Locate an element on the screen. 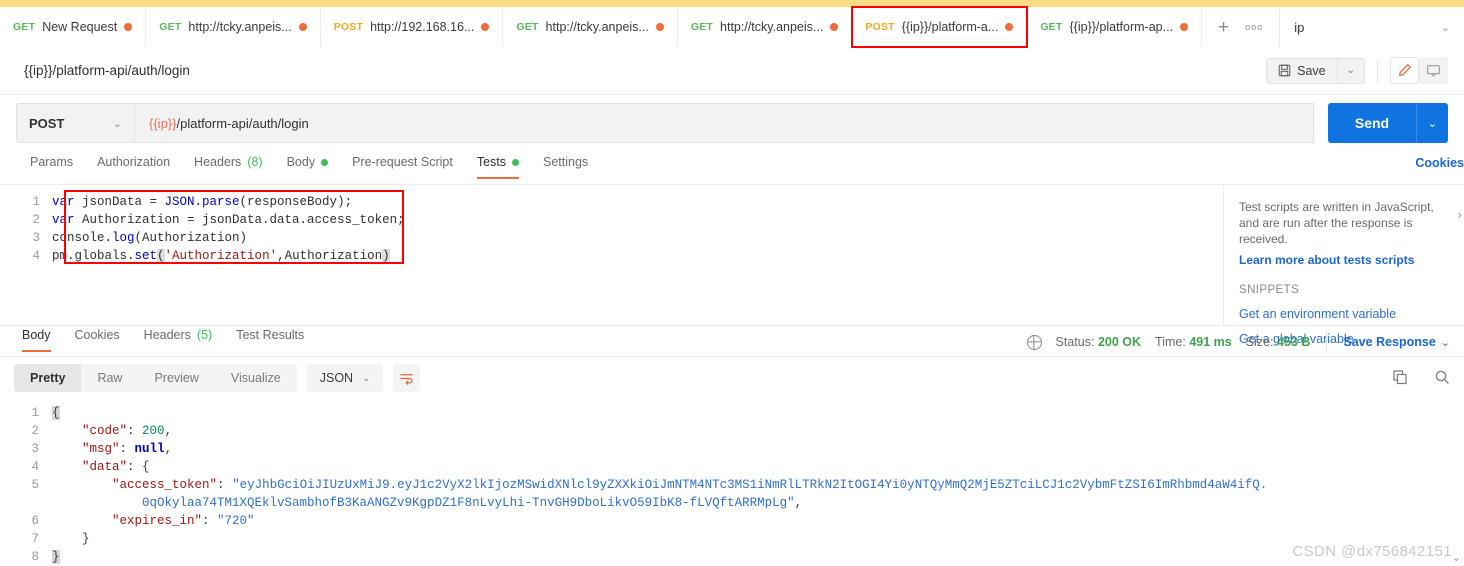 Image resolution: width=1464 pixels, height=566 pixels. tab-label: Tests is located at coordinates (491, 162).